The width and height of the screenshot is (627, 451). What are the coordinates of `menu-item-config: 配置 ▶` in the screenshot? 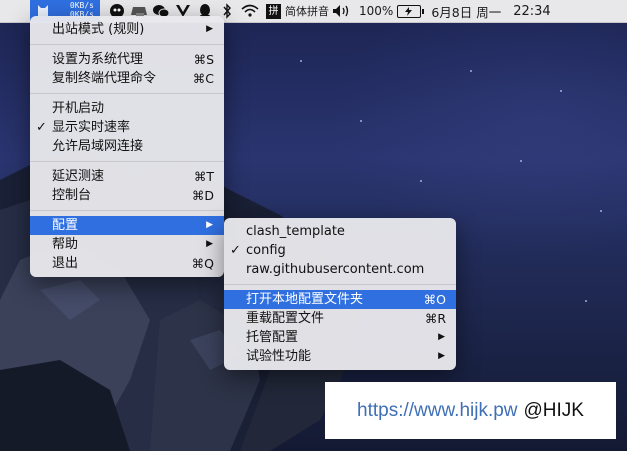 It's located at (127, 225).